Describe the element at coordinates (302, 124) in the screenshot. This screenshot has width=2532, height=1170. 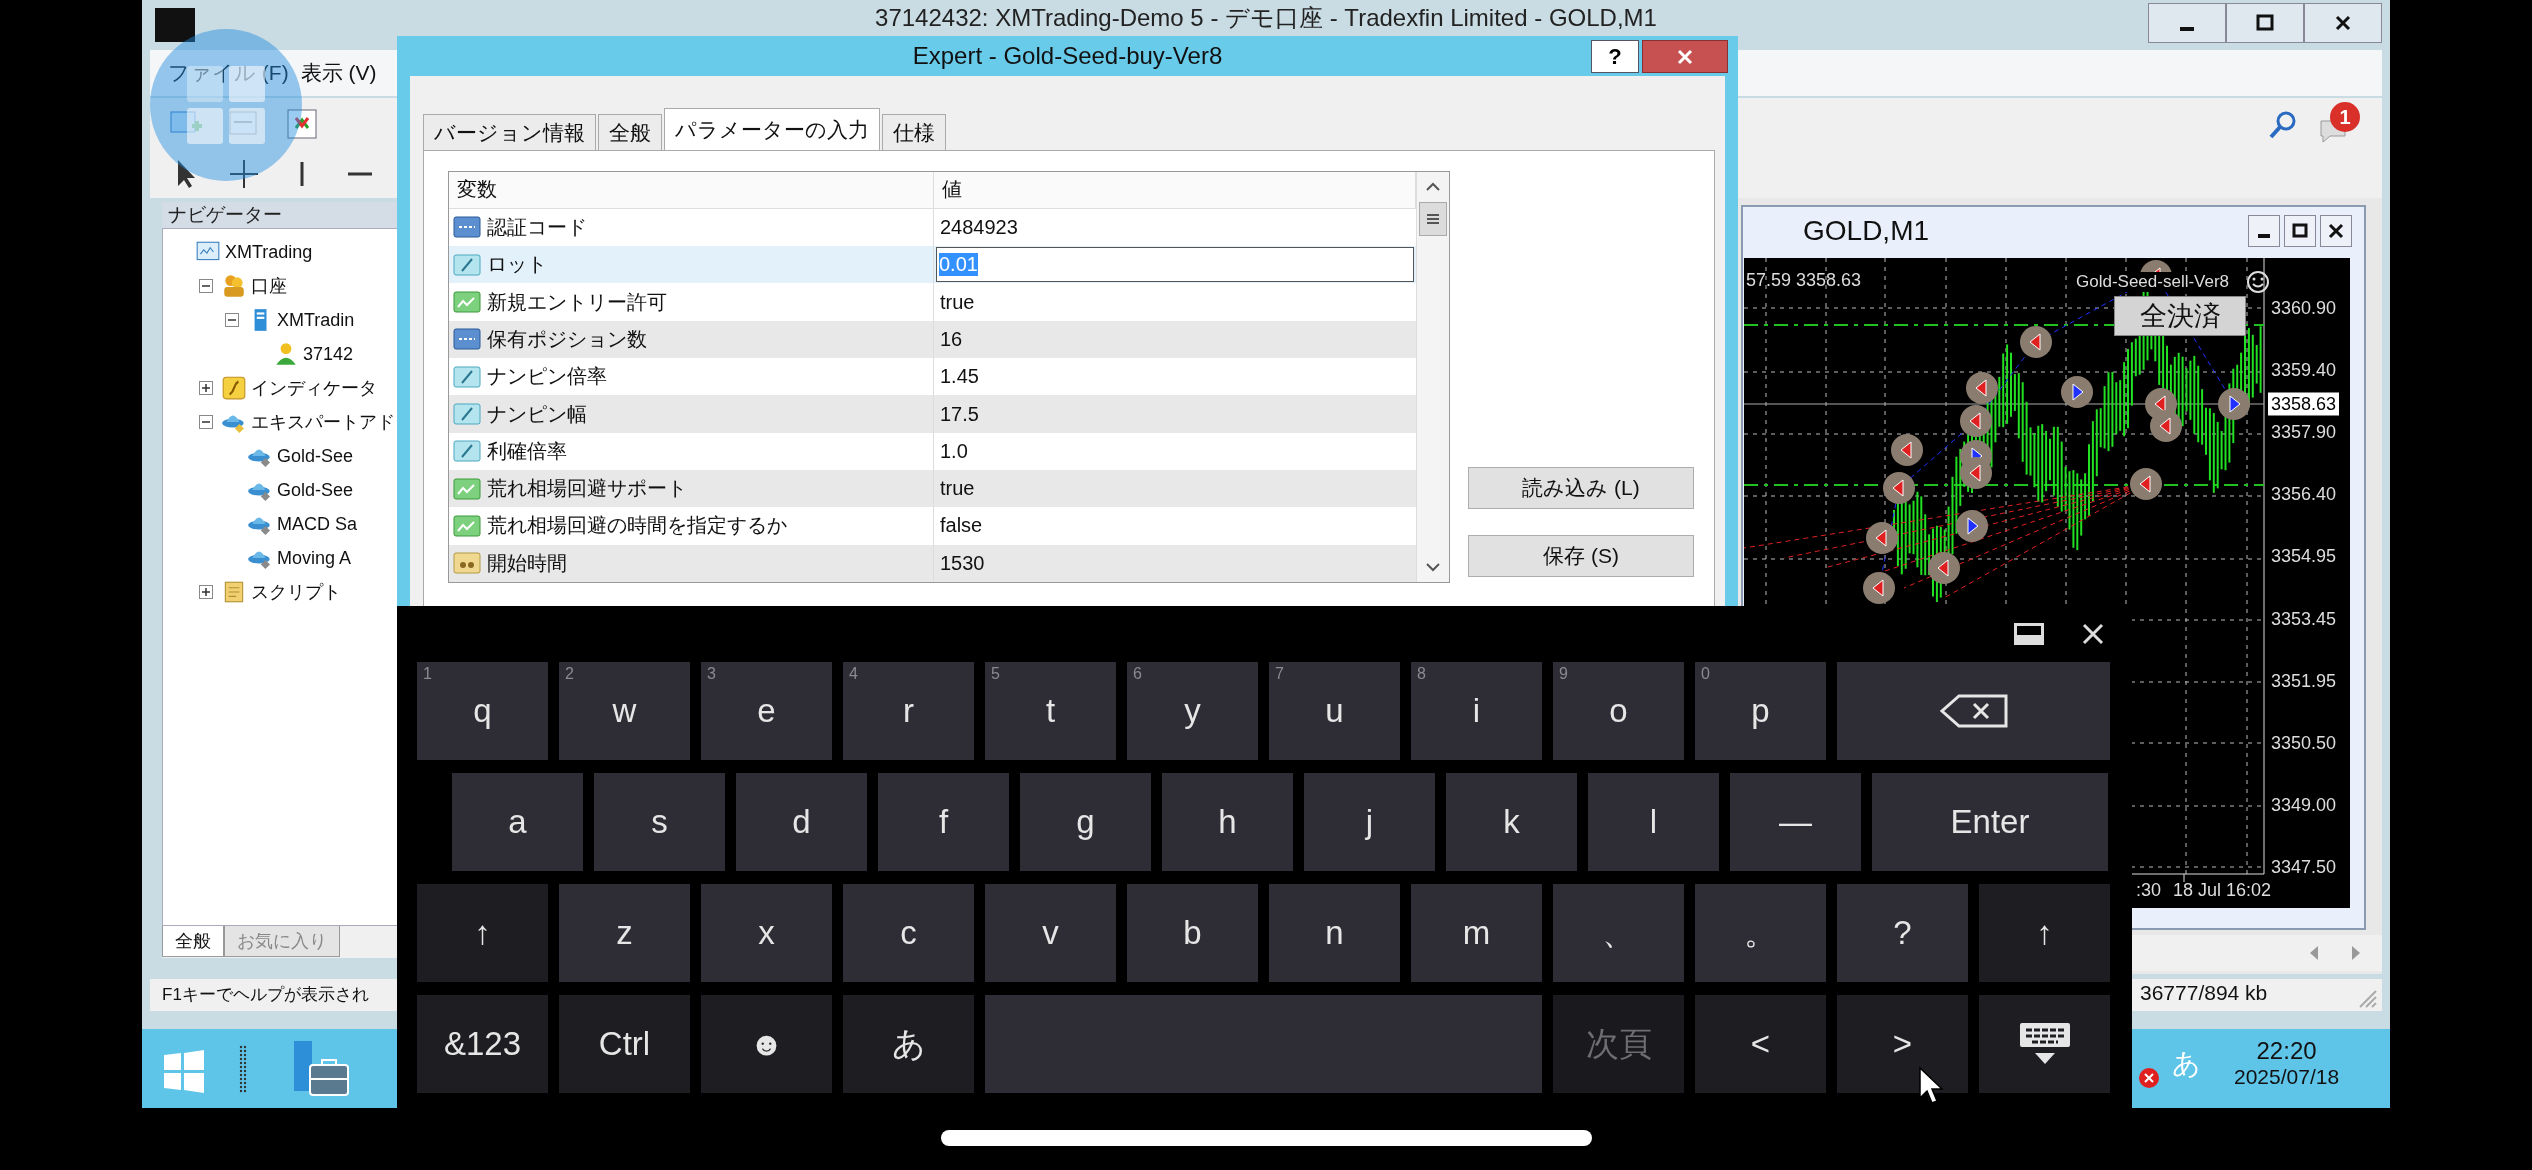
I see `market-watch-icon` at that location.